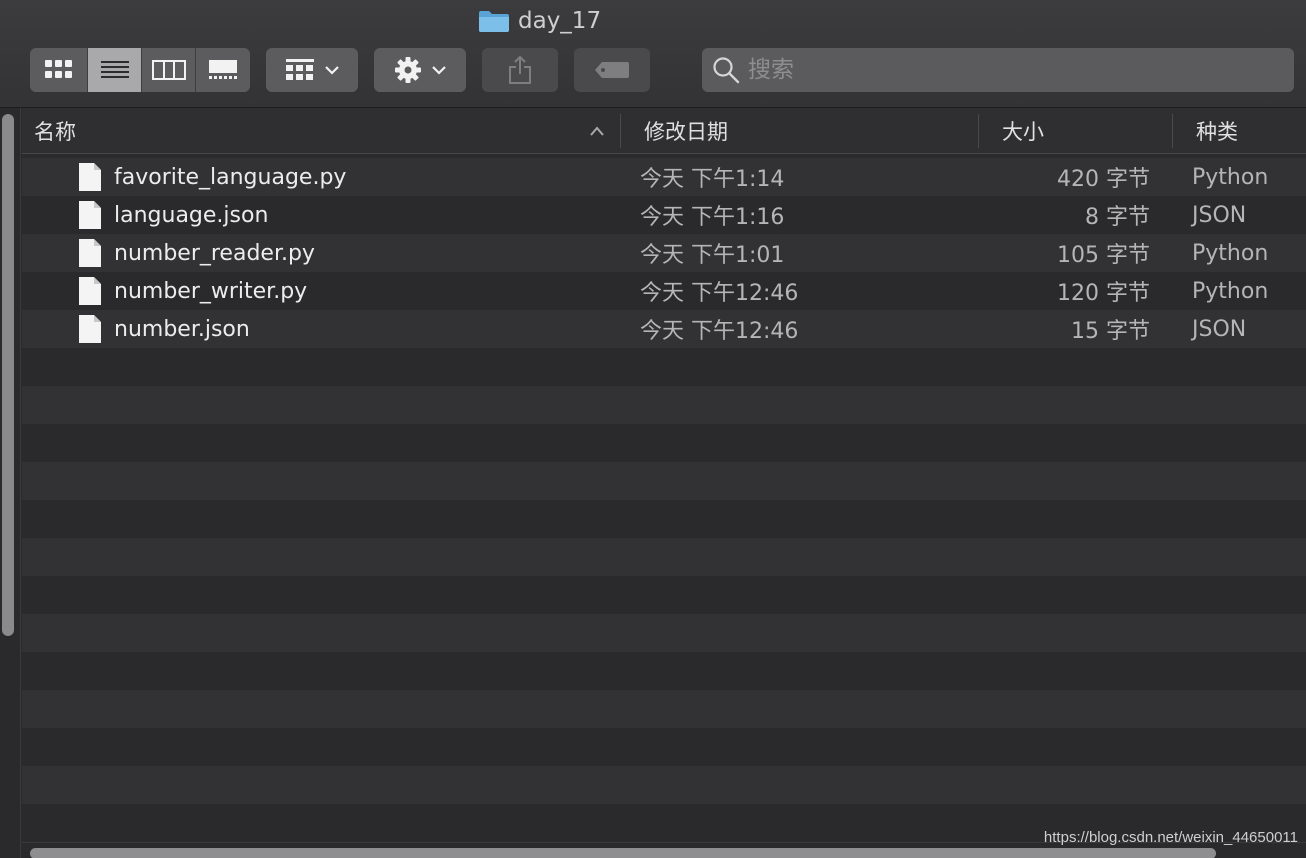 The width and height of the screenshot is (1306, 858). I want to click on tag-icon, so click(612, 70).